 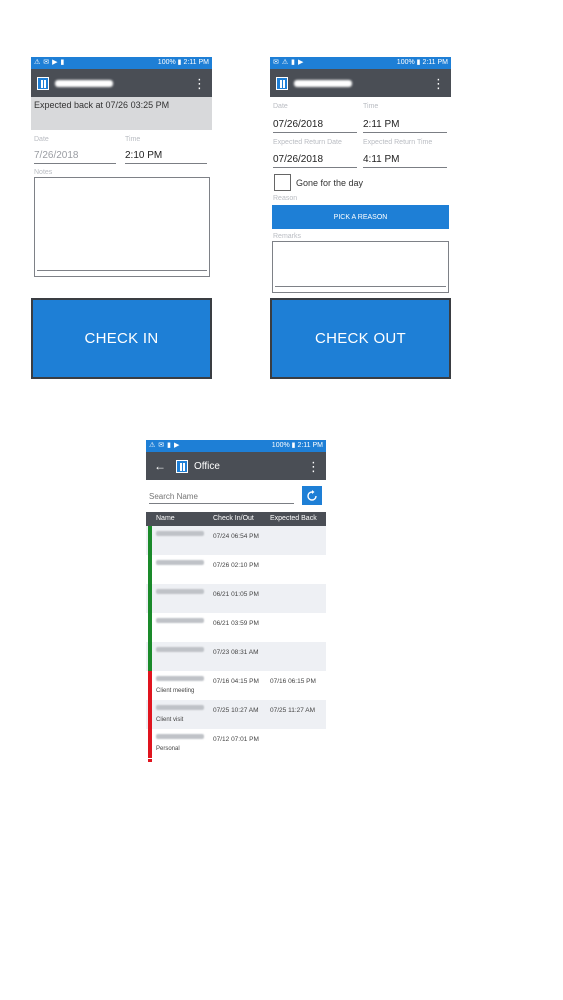 I want to click on expected-return-time-field: 4:11 PM, so click(x=405, y=161).